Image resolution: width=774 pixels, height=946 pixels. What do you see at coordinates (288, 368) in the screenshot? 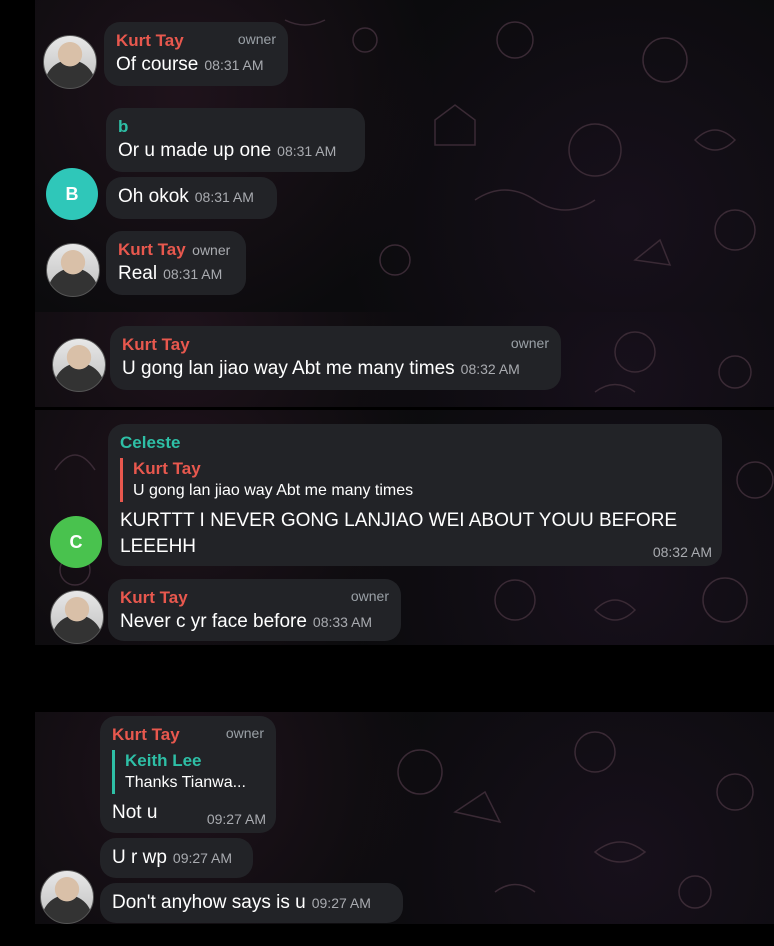
I see `message-text: U gong lan jiao way Abt me many times` at bounding box center [288, 368].